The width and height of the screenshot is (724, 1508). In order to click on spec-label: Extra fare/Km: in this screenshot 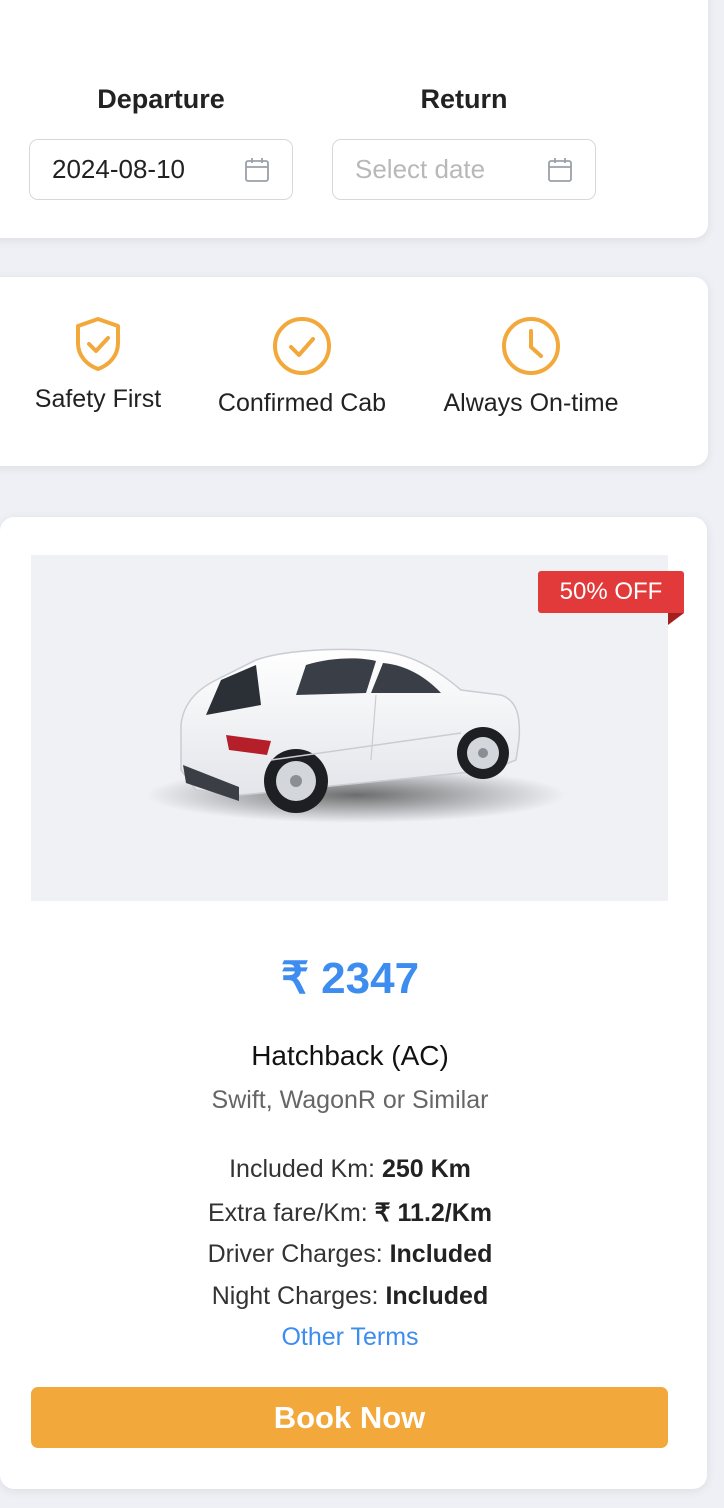, I will do `click(291, 1213)`.